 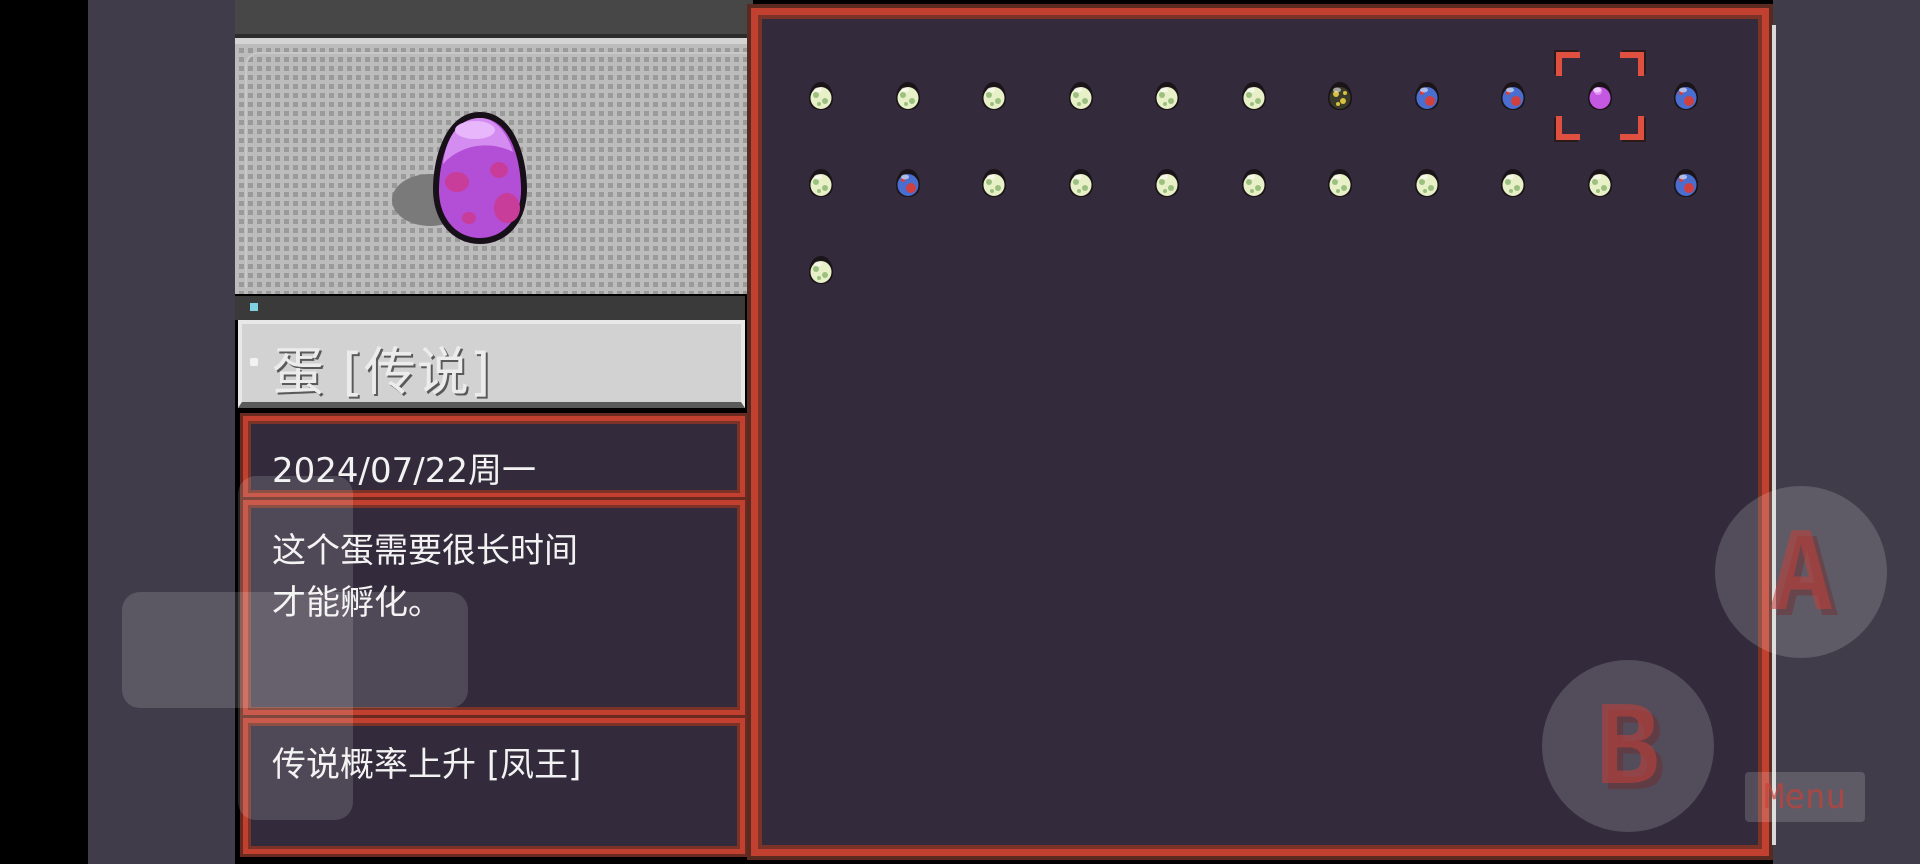 What do you see at coordinates (494, 19) in the screenshot?
I see `top-strip` at bounding box center [494, 19].